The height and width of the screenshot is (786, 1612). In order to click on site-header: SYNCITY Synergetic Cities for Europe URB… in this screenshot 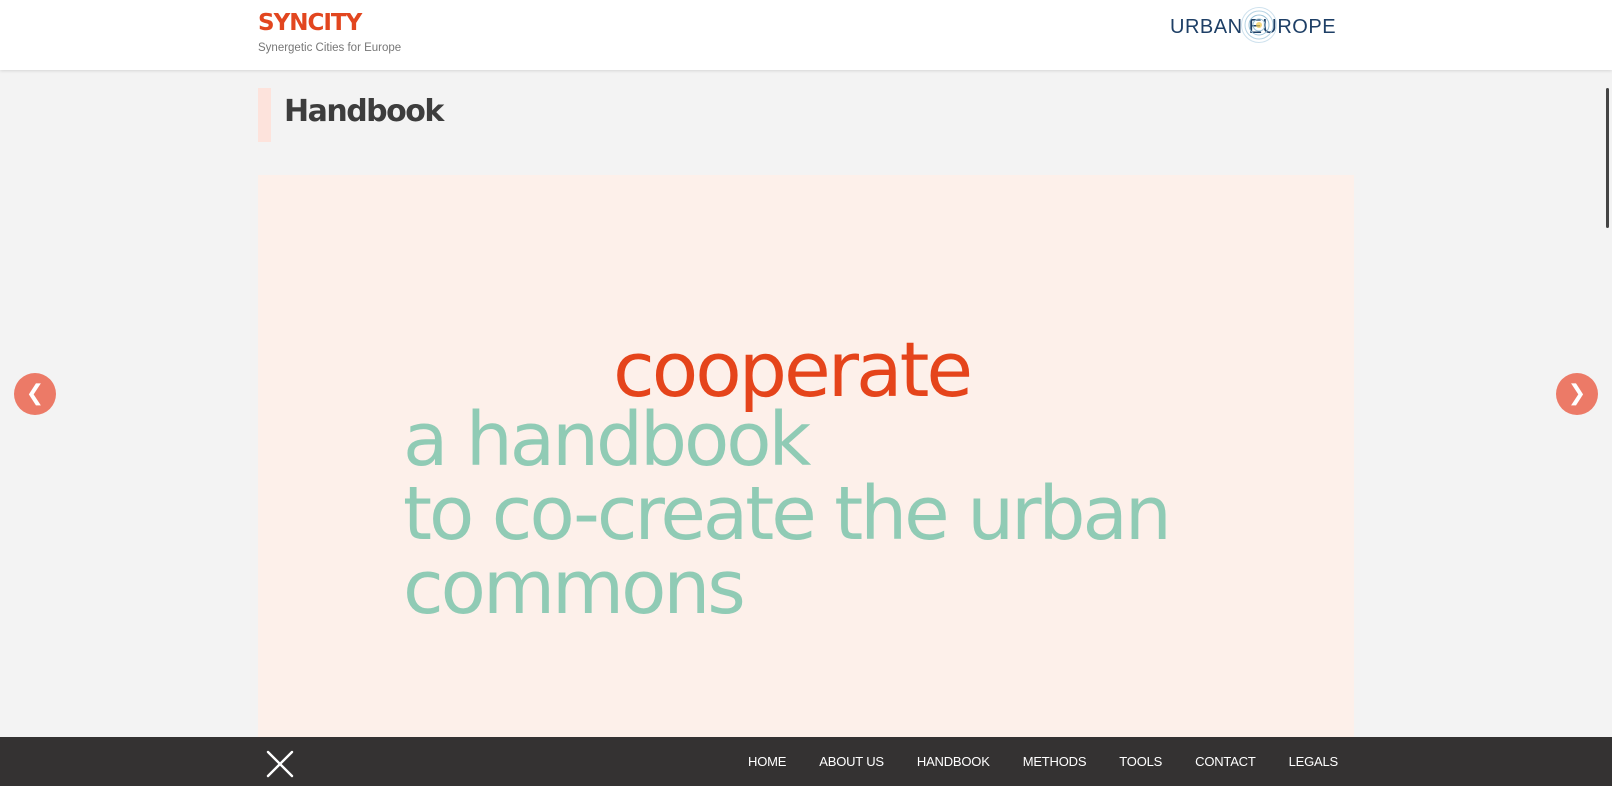, I will do `click(806, 35)`.